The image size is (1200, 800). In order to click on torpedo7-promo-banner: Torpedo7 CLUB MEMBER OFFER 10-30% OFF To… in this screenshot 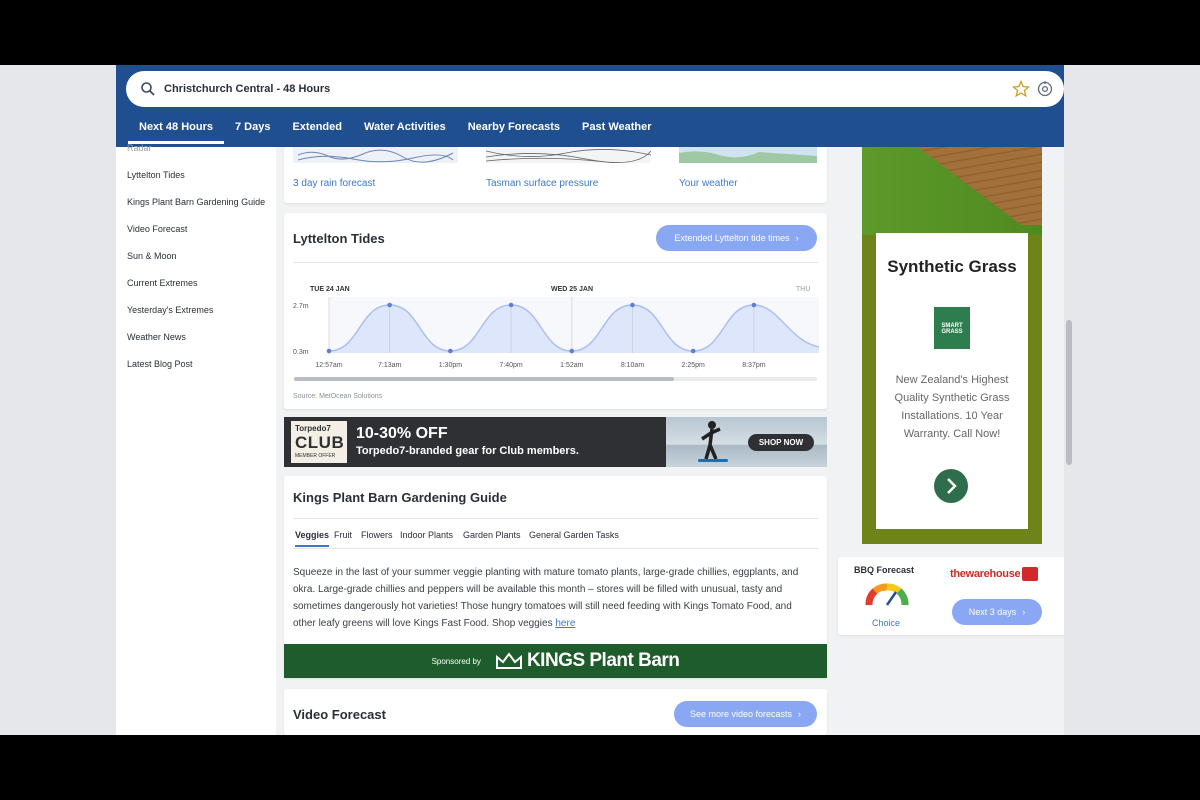, I will do `click(555, 442)`.